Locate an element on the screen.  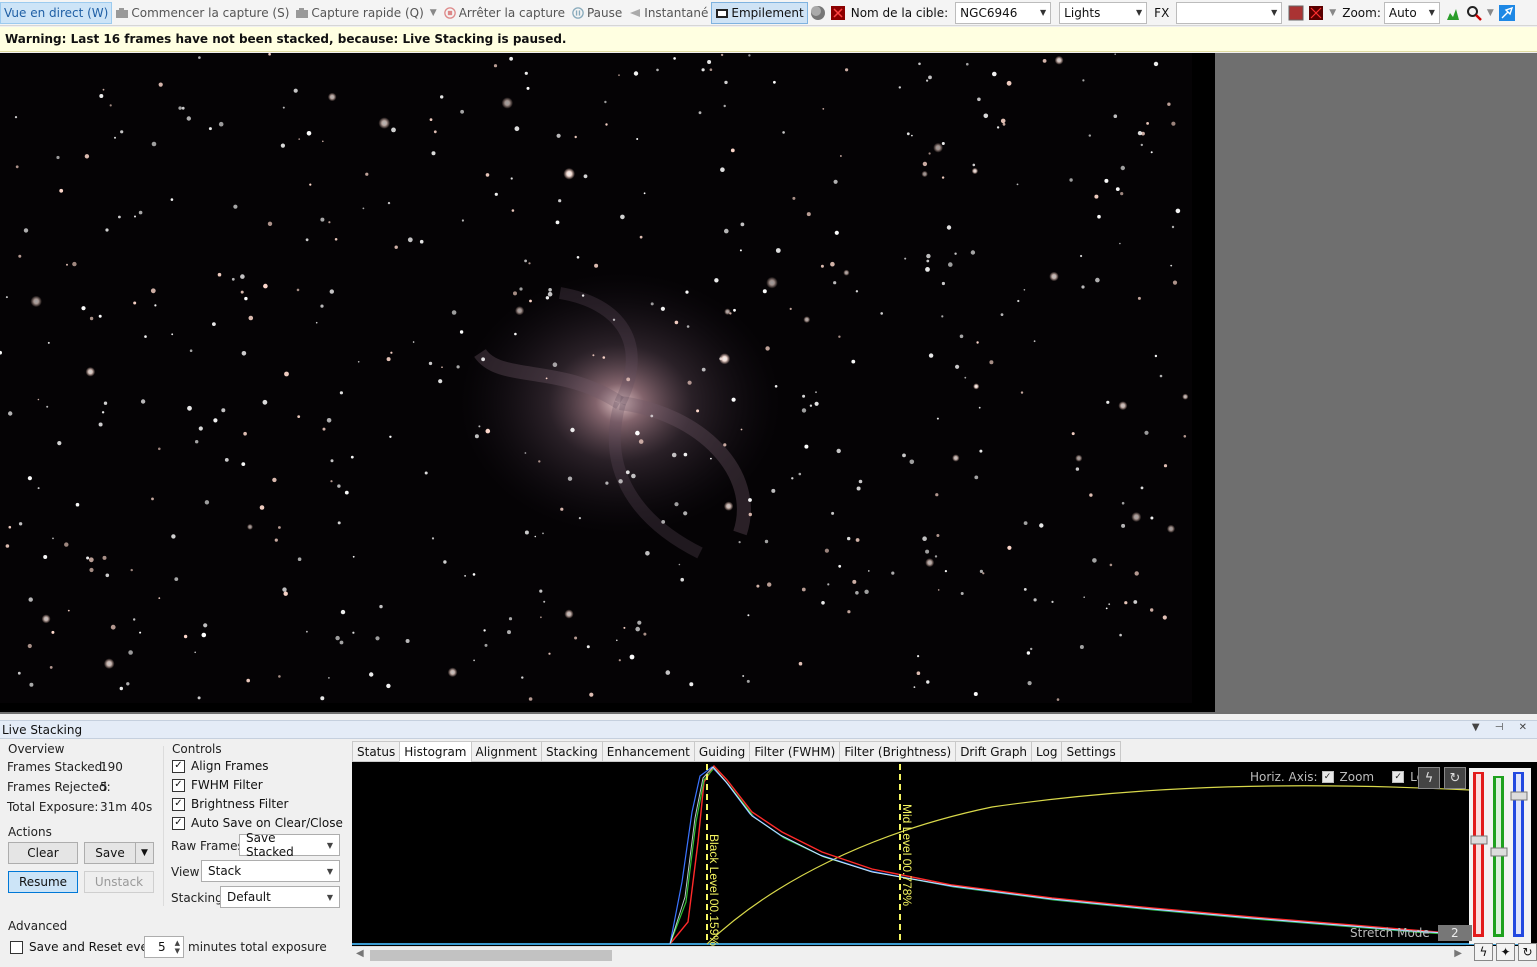
start-capture-button: Commencer la capture (S) is located at coordinates (202, 13).